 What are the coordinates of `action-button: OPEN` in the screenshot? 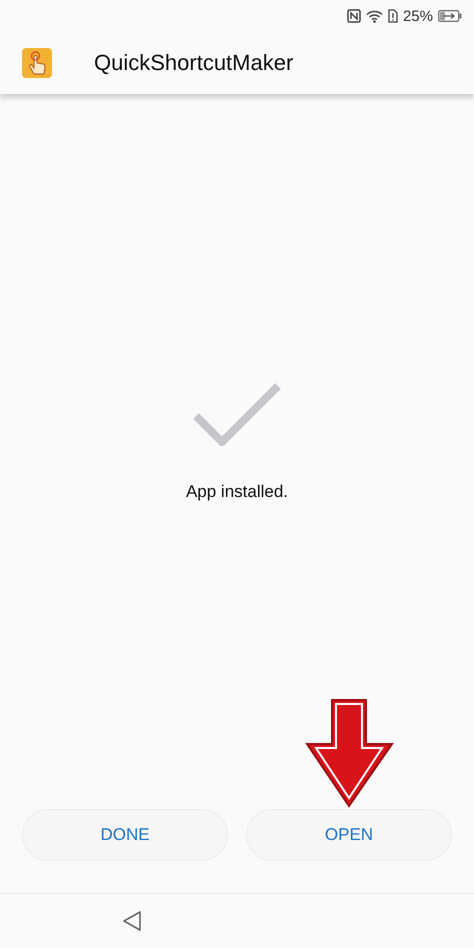 It's located at (349, 835).